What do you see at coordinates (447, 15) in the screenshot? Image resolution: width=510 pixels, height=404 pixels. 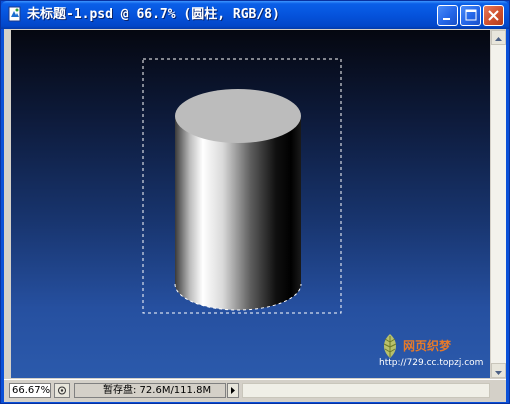 I see `minimize-button` at bounding box center [447, 15].